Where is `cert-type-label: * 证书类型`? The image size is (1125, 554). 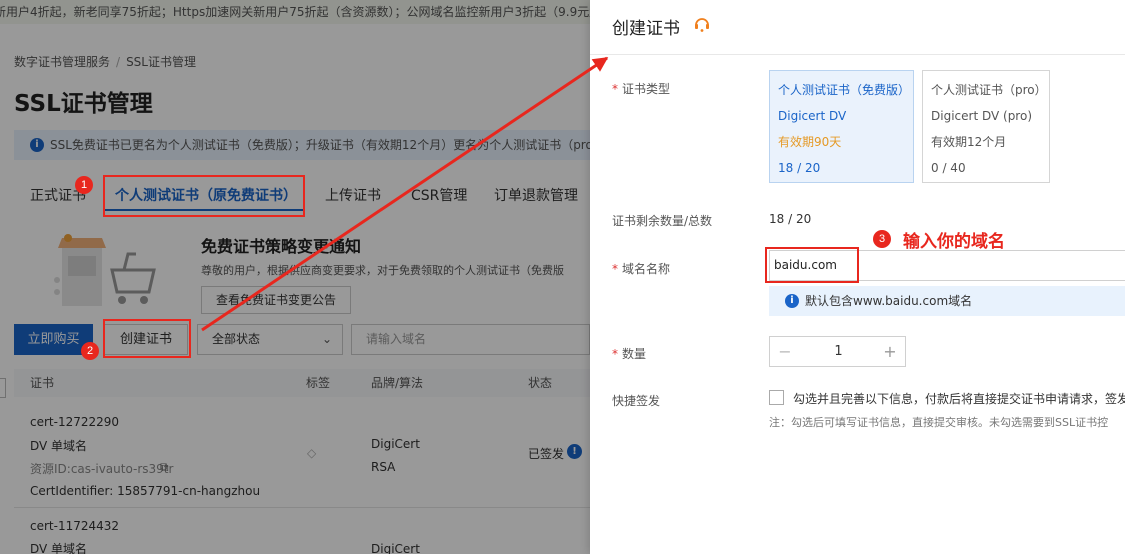 cert-type-label: * 证书类型 is located at coordinates (641, 89).